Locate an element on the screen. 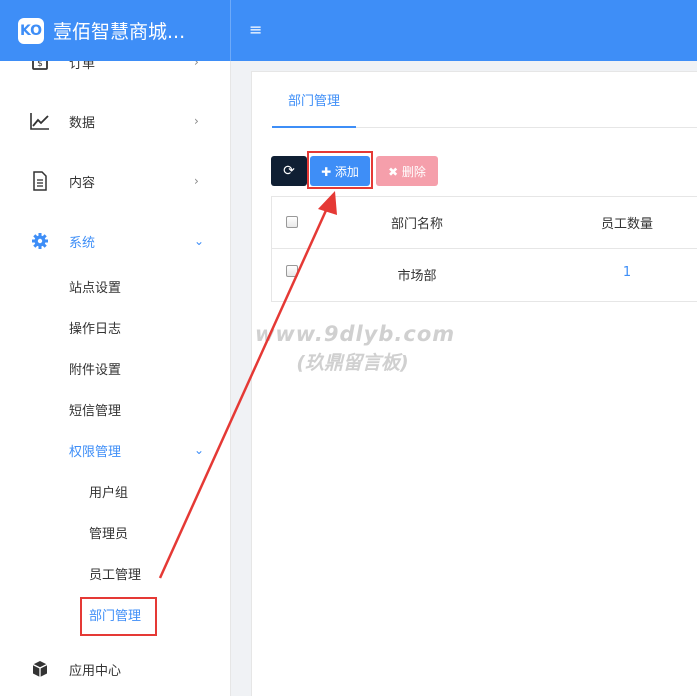 The image size is (697, 696). sidebar-subitem-permission: 权限管理 ⌄ is located at coordinates (115, 450).